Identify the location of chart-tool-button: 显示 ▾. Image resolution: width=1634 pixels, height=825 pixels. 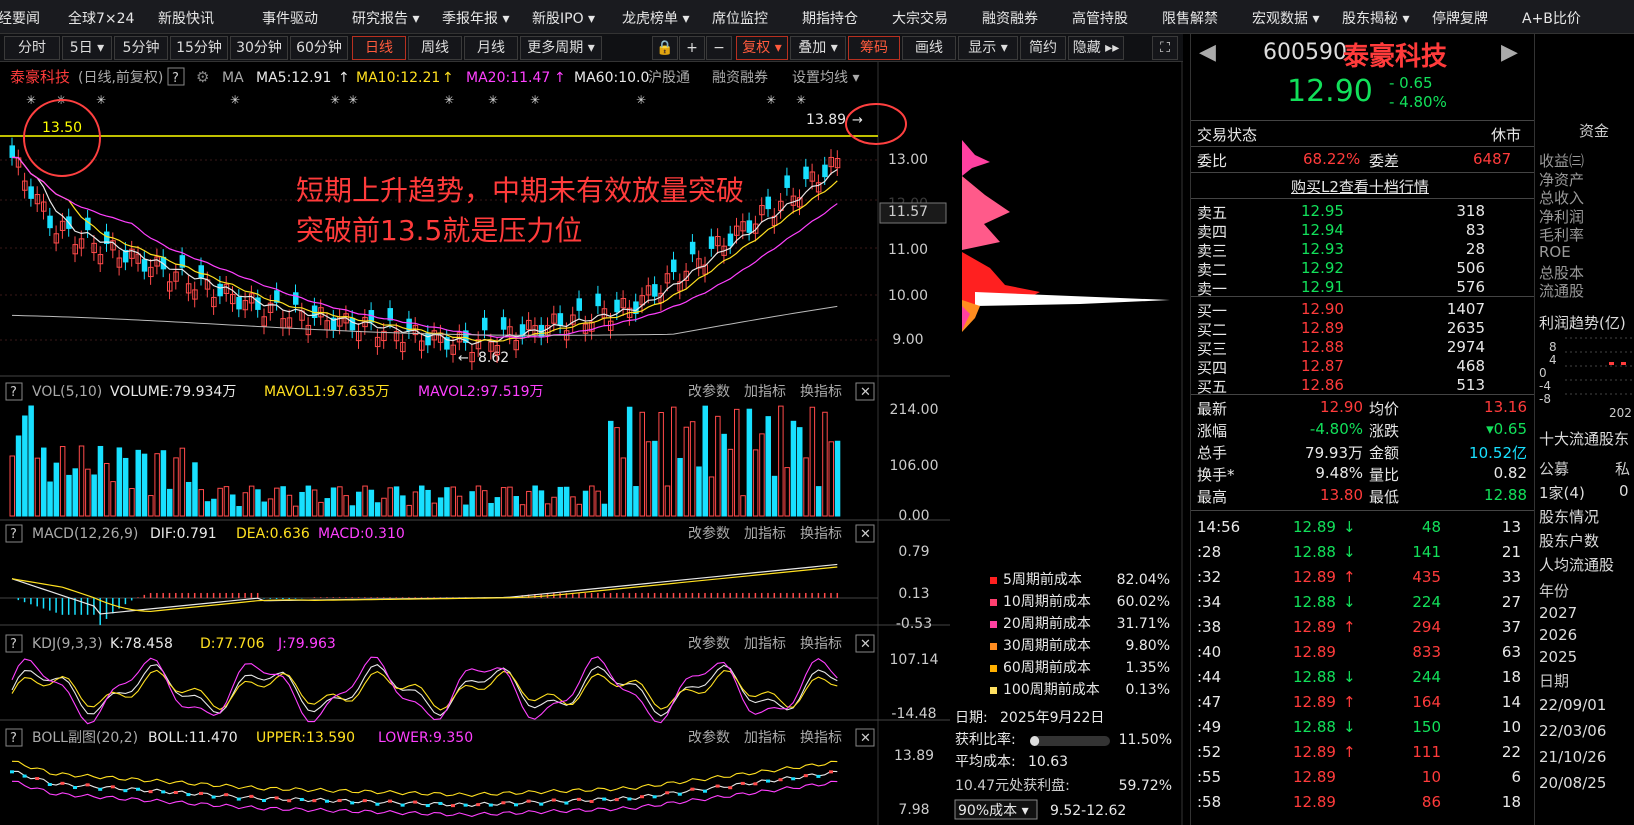
(988, 48).